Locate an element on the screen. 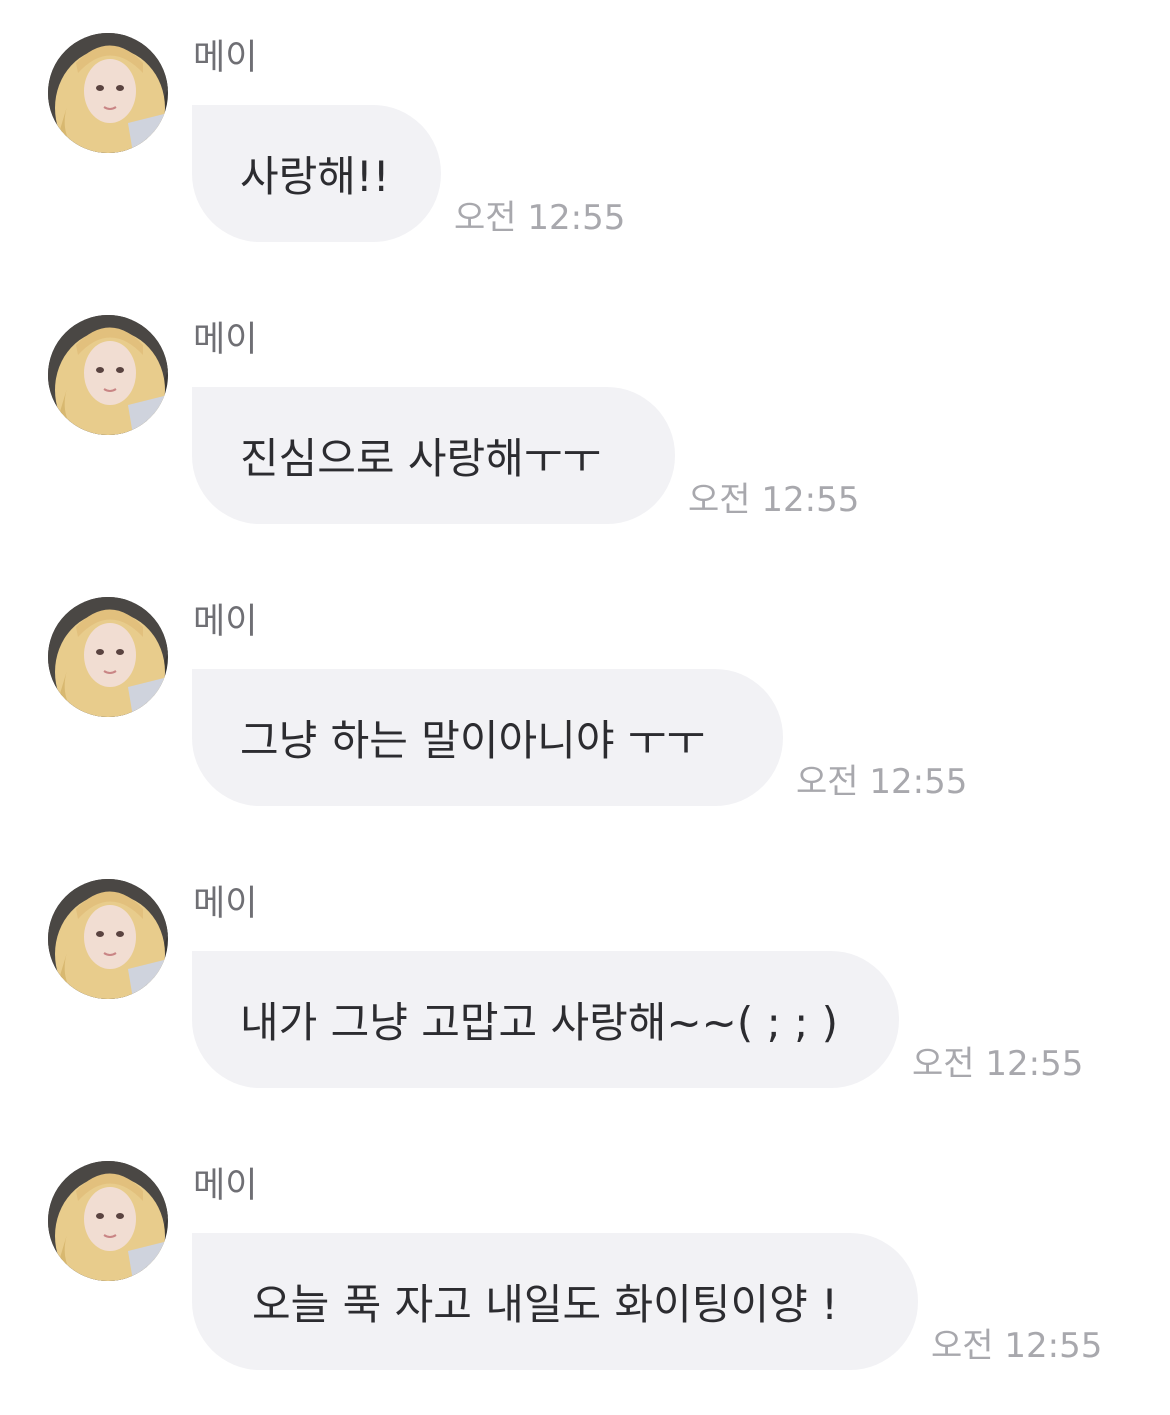  message-bubble: 내가 그냥 고맙고 사랑해~~( ; ; ) is located at coordinates (545, 1019).